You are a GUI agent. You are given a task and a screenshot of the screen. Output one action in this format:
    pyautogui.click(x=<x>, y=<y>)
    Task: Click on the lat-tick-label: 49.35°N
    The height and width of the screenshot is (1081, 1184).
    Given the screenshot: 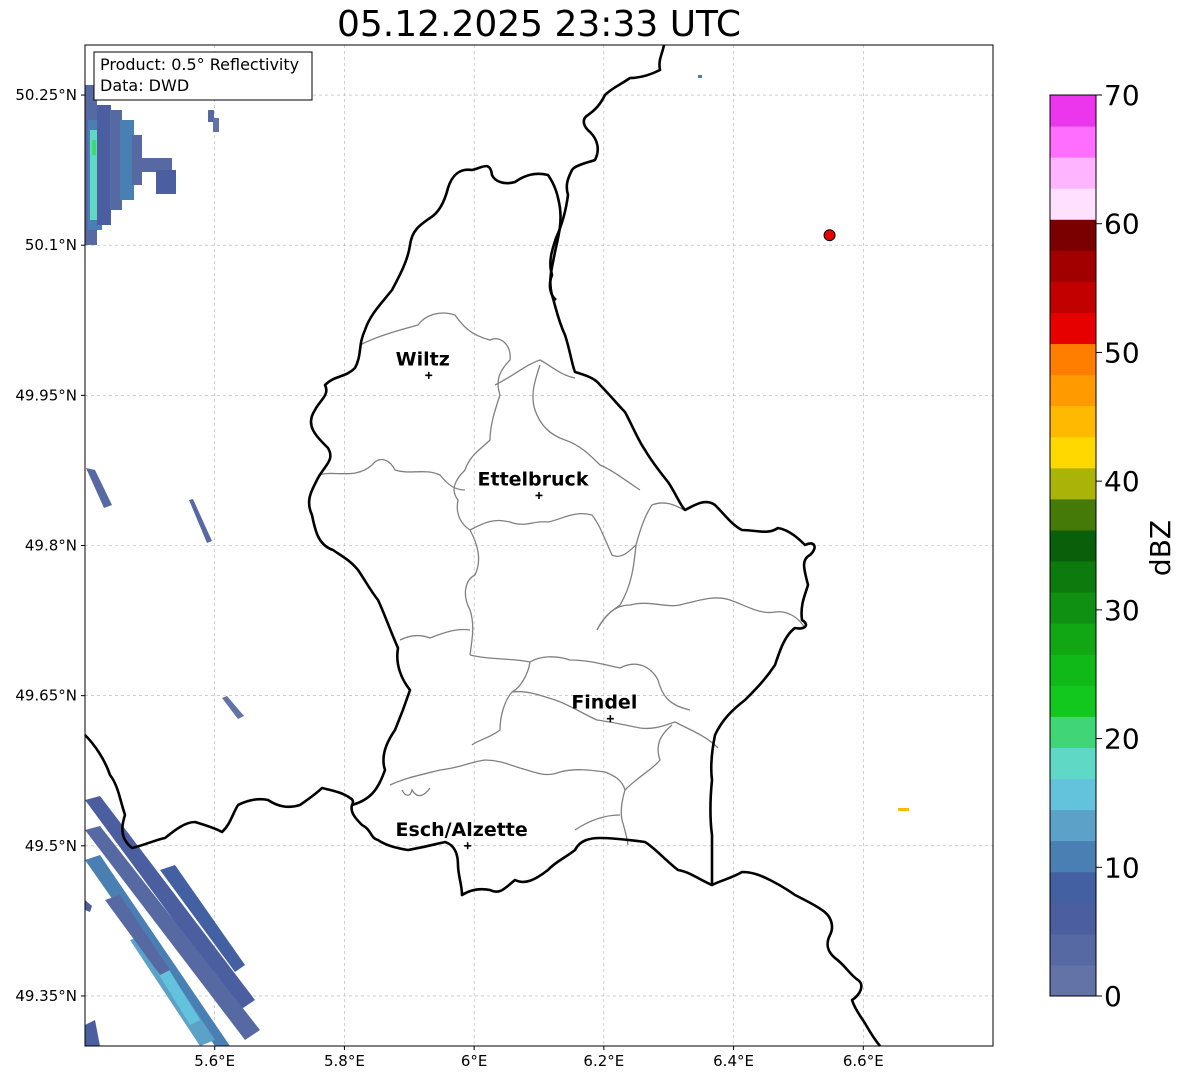 What is the action you would take?
    pyautogui.click(x=46, y=996)
    